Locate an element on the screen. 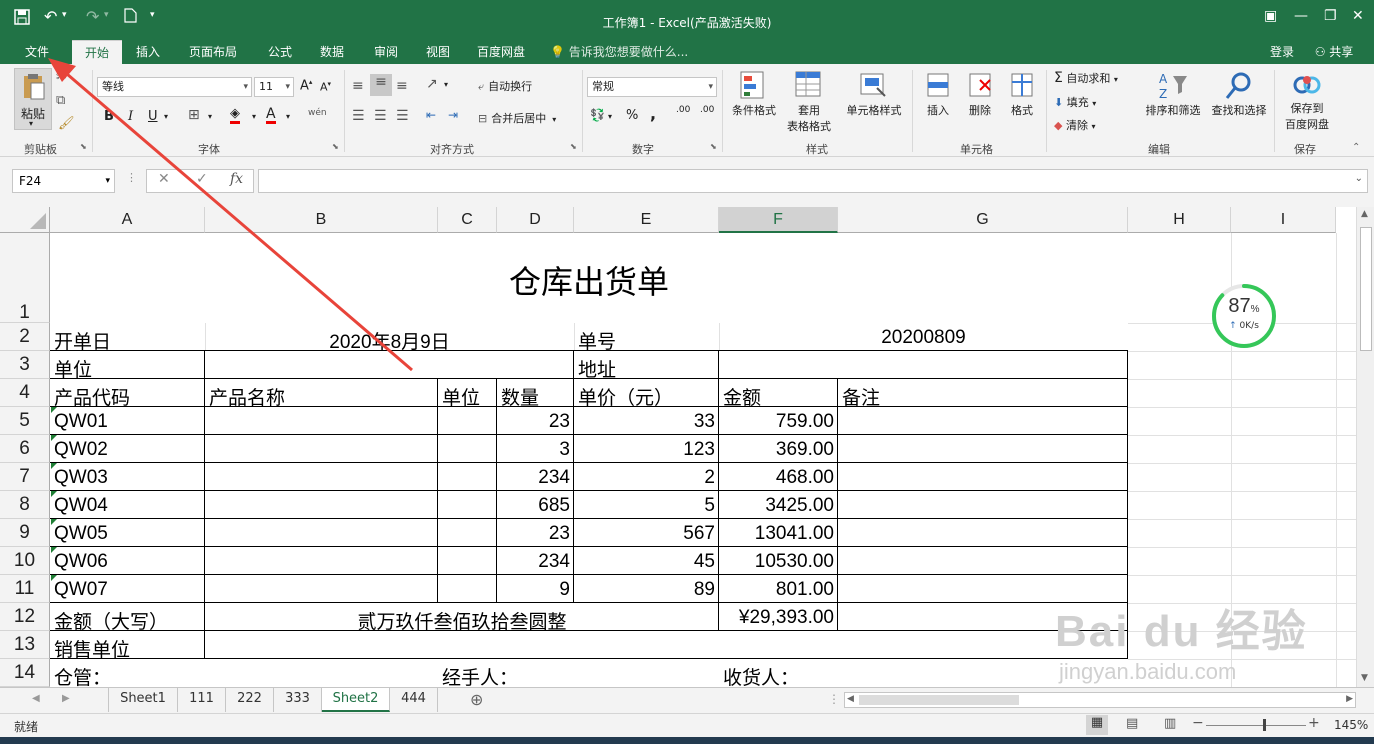 The height and width of the screenshot is (744, 1374). item-qty: 685 is located at coordinates (533, 506).